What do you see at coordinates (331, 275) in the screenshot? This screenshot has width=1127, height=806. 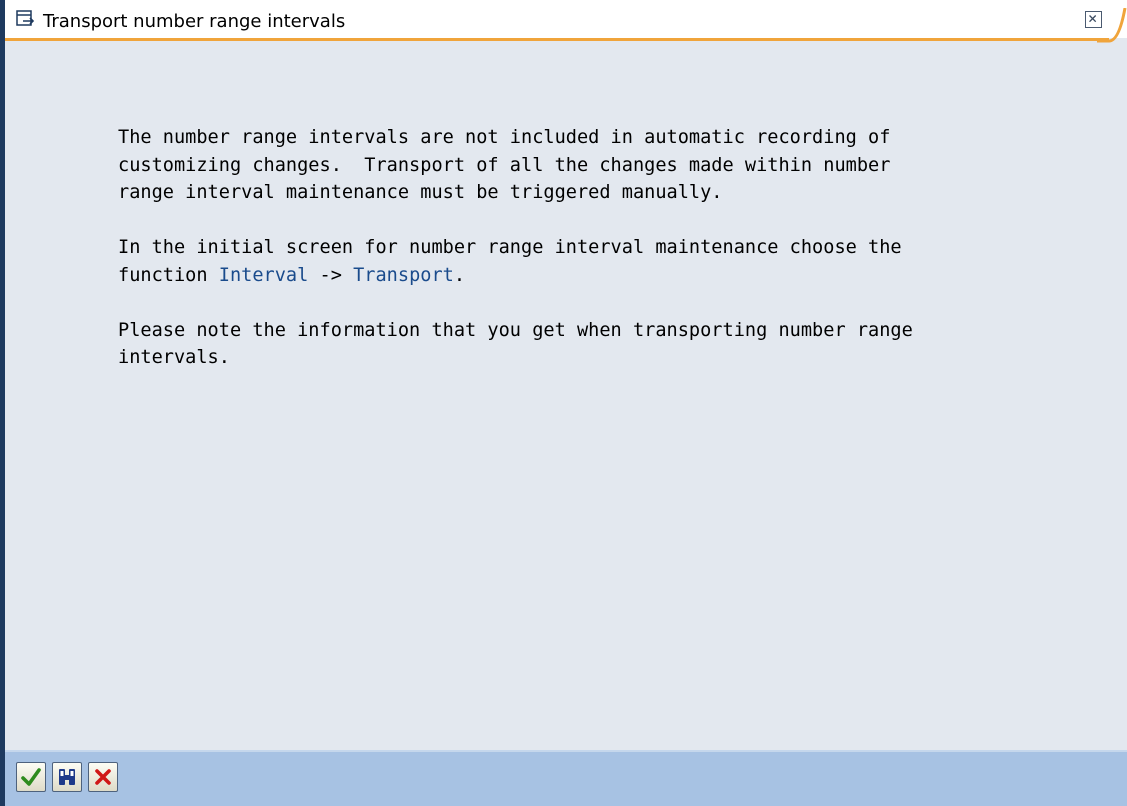 I see `menu-path-arrow: ->` at bounding box center [331, 275].